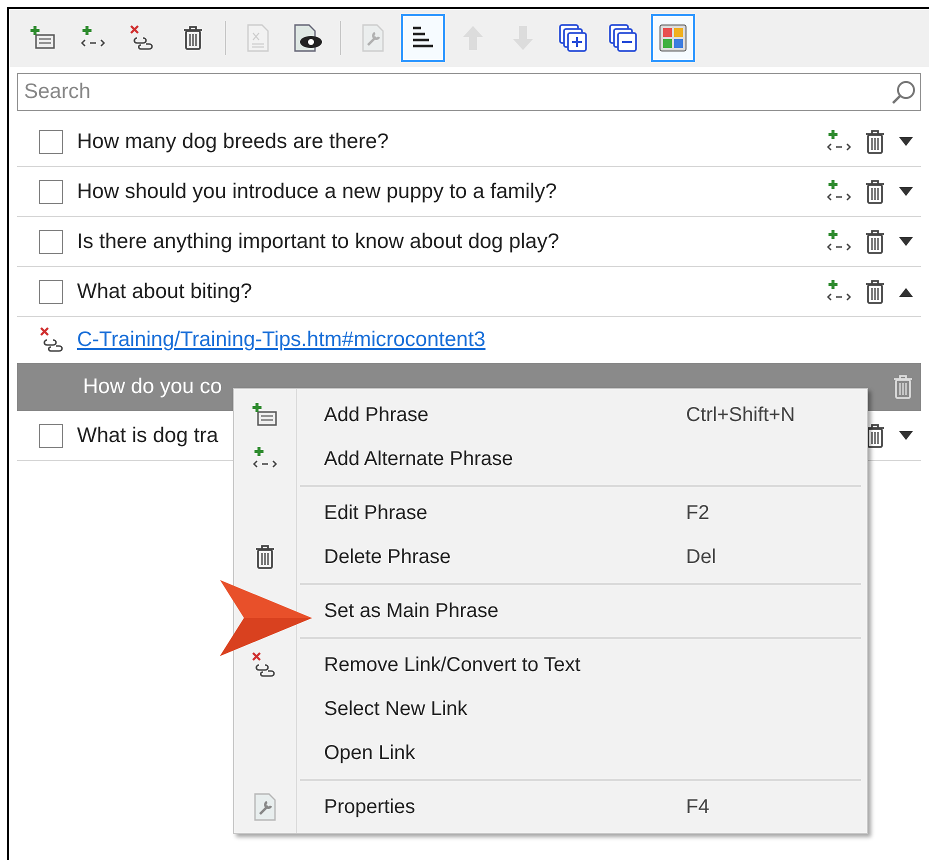 Image resolution: width=929 pixels, height=860 pixels. What do you see at coordinates (469, 92) in the screenshot?
I see `search-field: Search` at bounding box center [469, 92].